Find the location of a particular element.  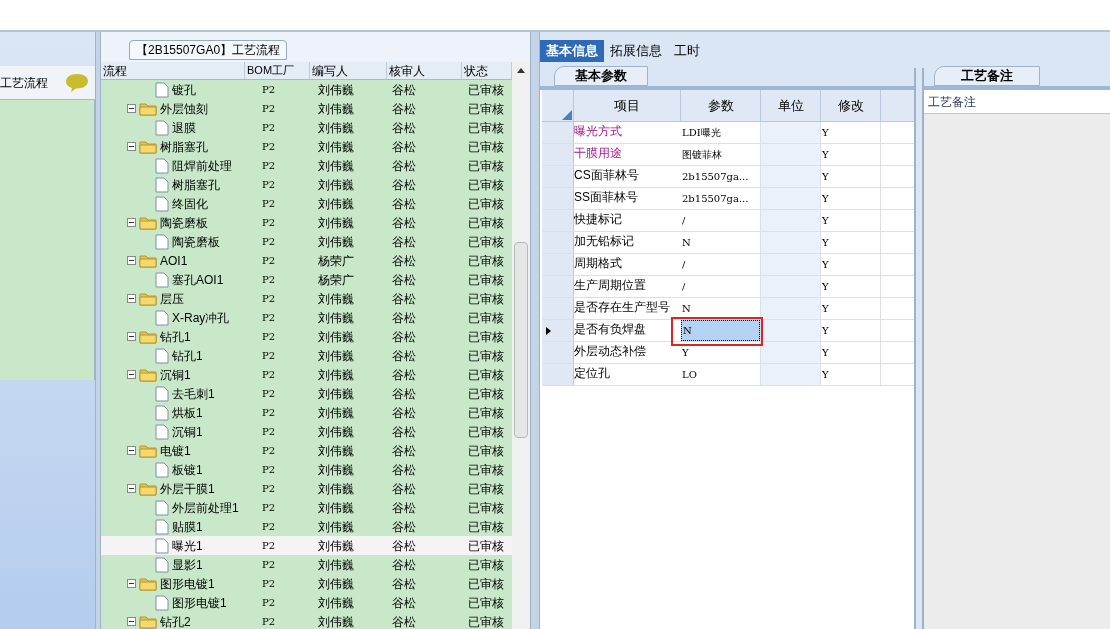

tree-label: 陶瓷磨板 is located at coordinates (196, 242).